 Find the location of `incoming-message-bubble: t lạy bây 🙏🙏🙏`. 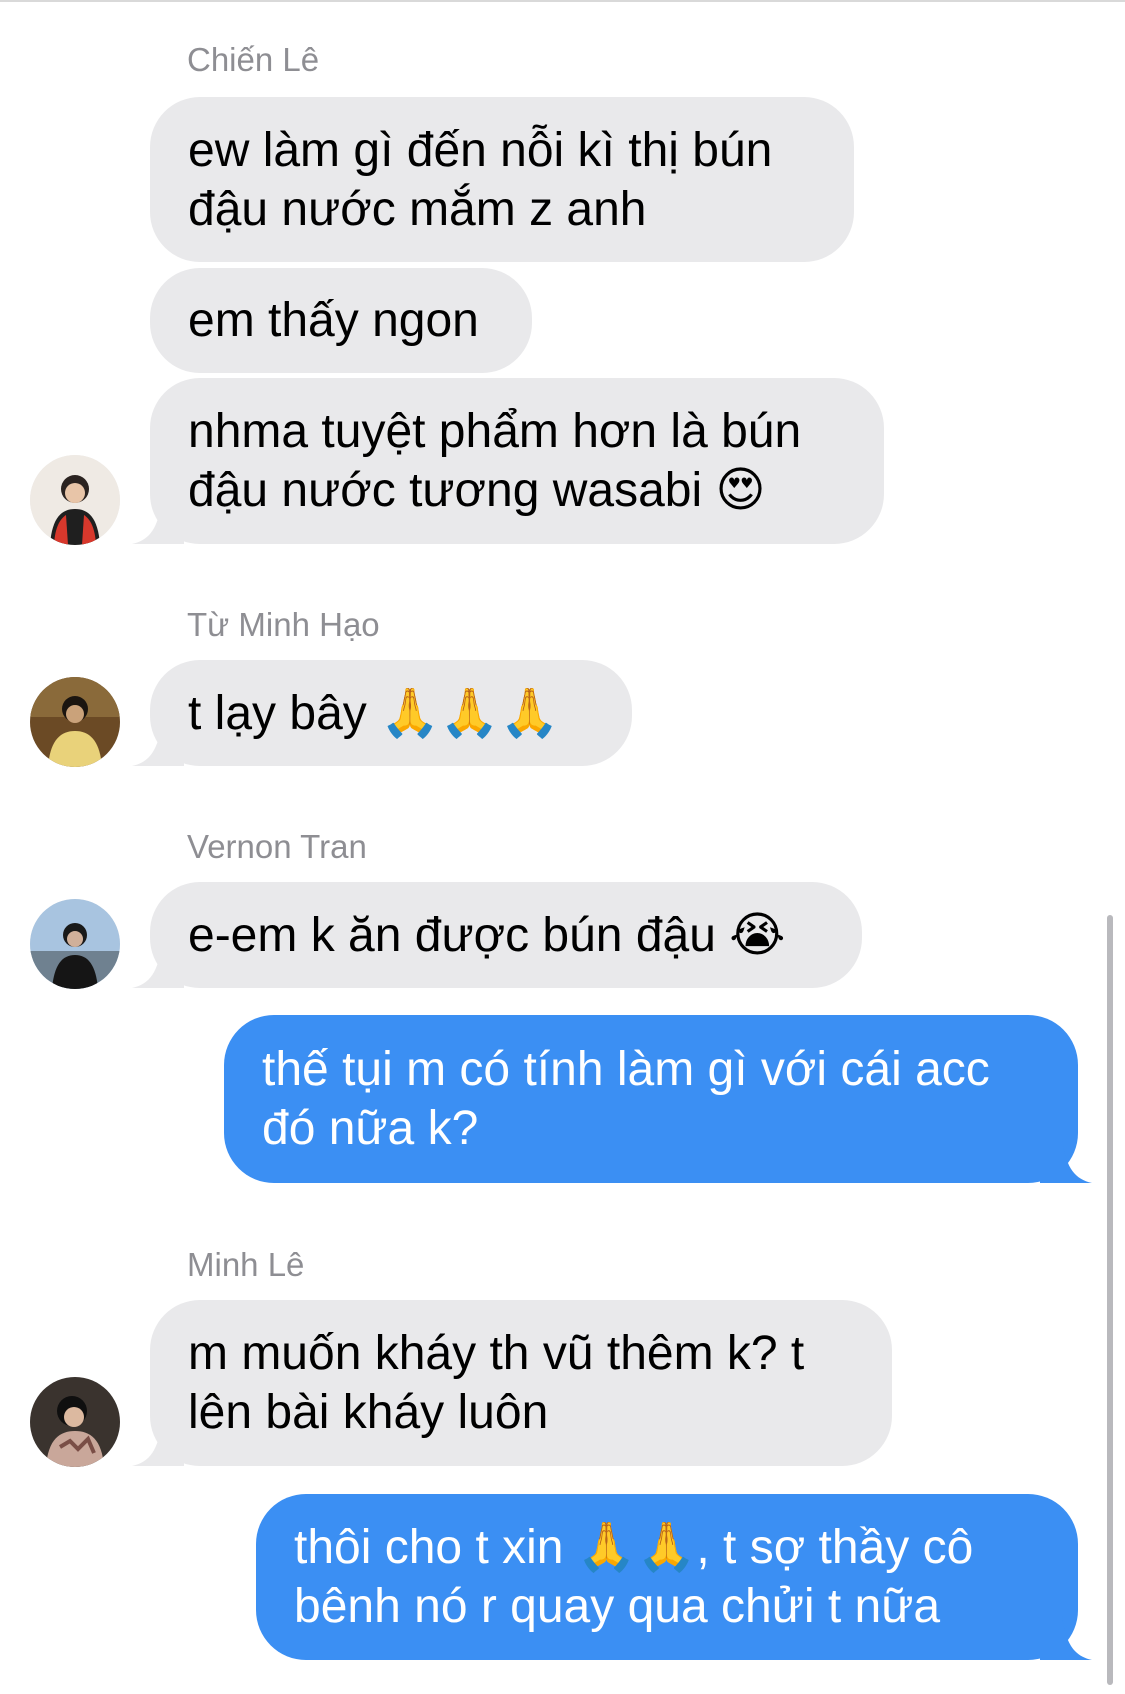

incoming-message-bubble: t lạy bây 🙏🙏🙏 is located at coordinates (391, 713).